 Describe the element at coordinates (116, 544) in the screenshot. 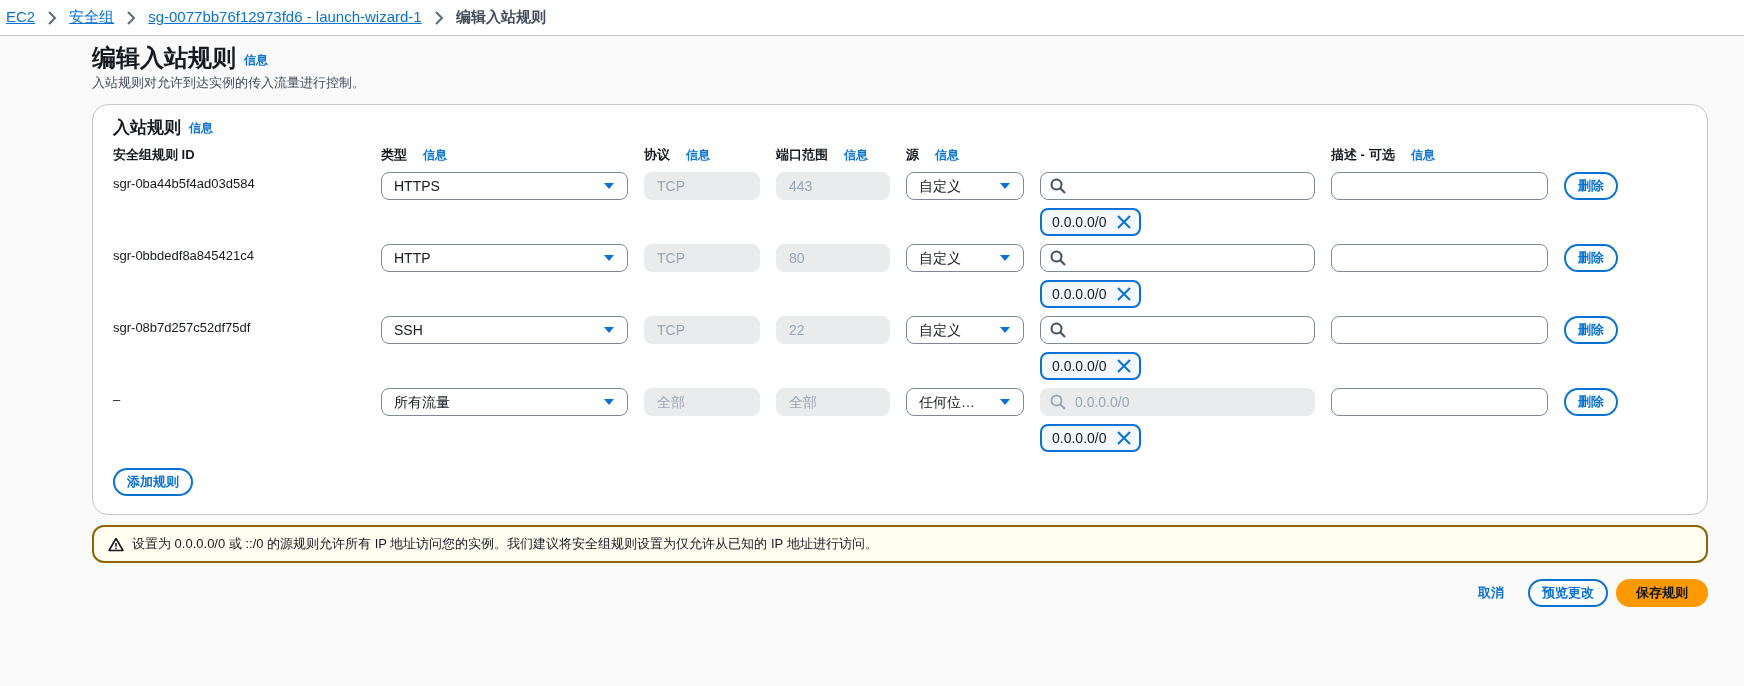

I see `warning-icon` at that location.